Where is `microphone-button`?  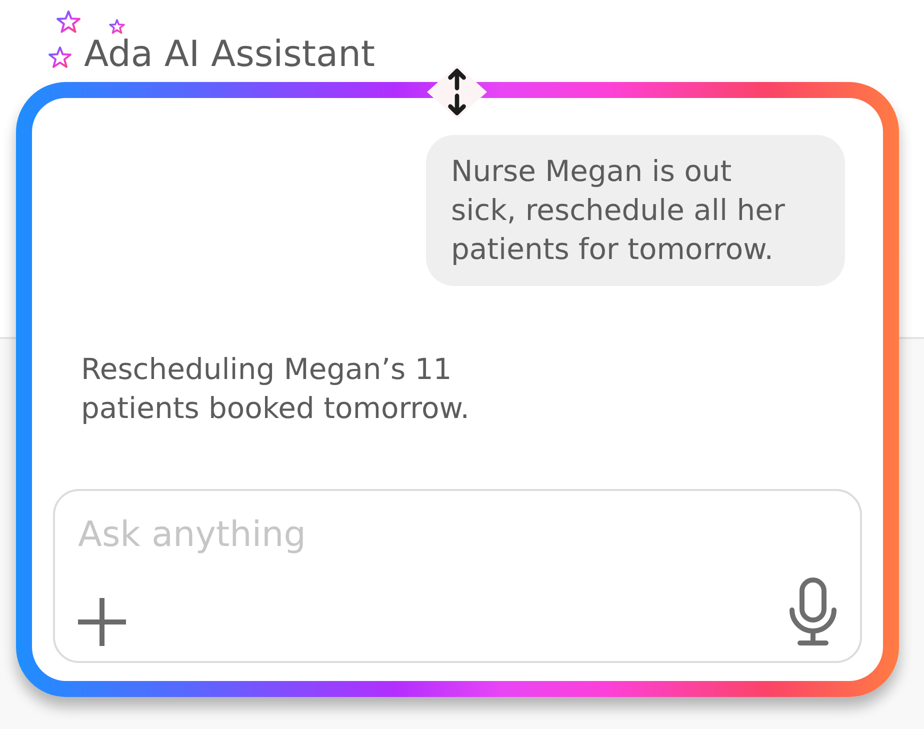
microphone-button is located at coordinates (813, 612).